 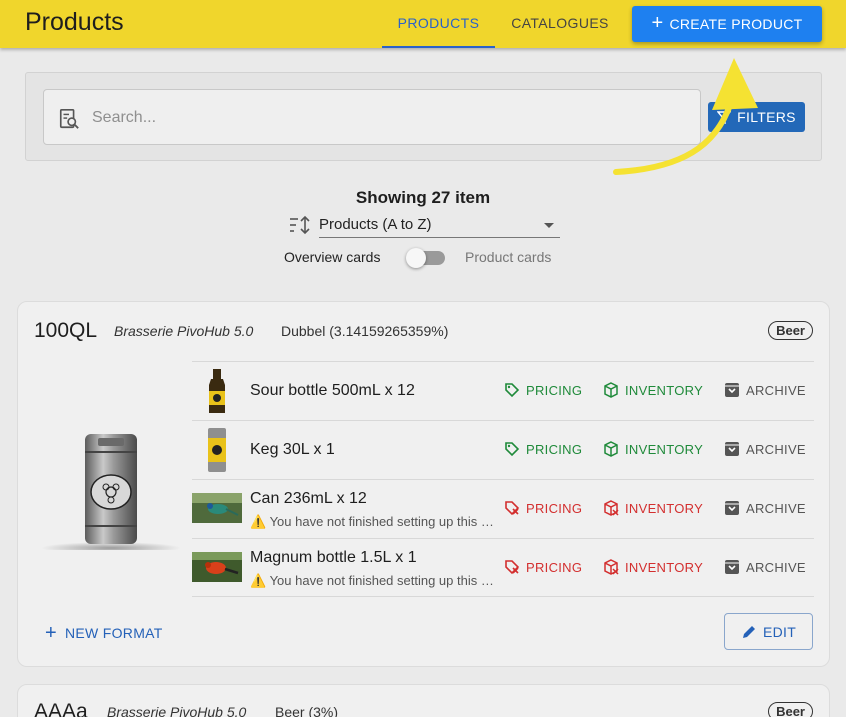 I want to click on format-name: Sour bottle 500mL x 12, so click(x=332, y=390).